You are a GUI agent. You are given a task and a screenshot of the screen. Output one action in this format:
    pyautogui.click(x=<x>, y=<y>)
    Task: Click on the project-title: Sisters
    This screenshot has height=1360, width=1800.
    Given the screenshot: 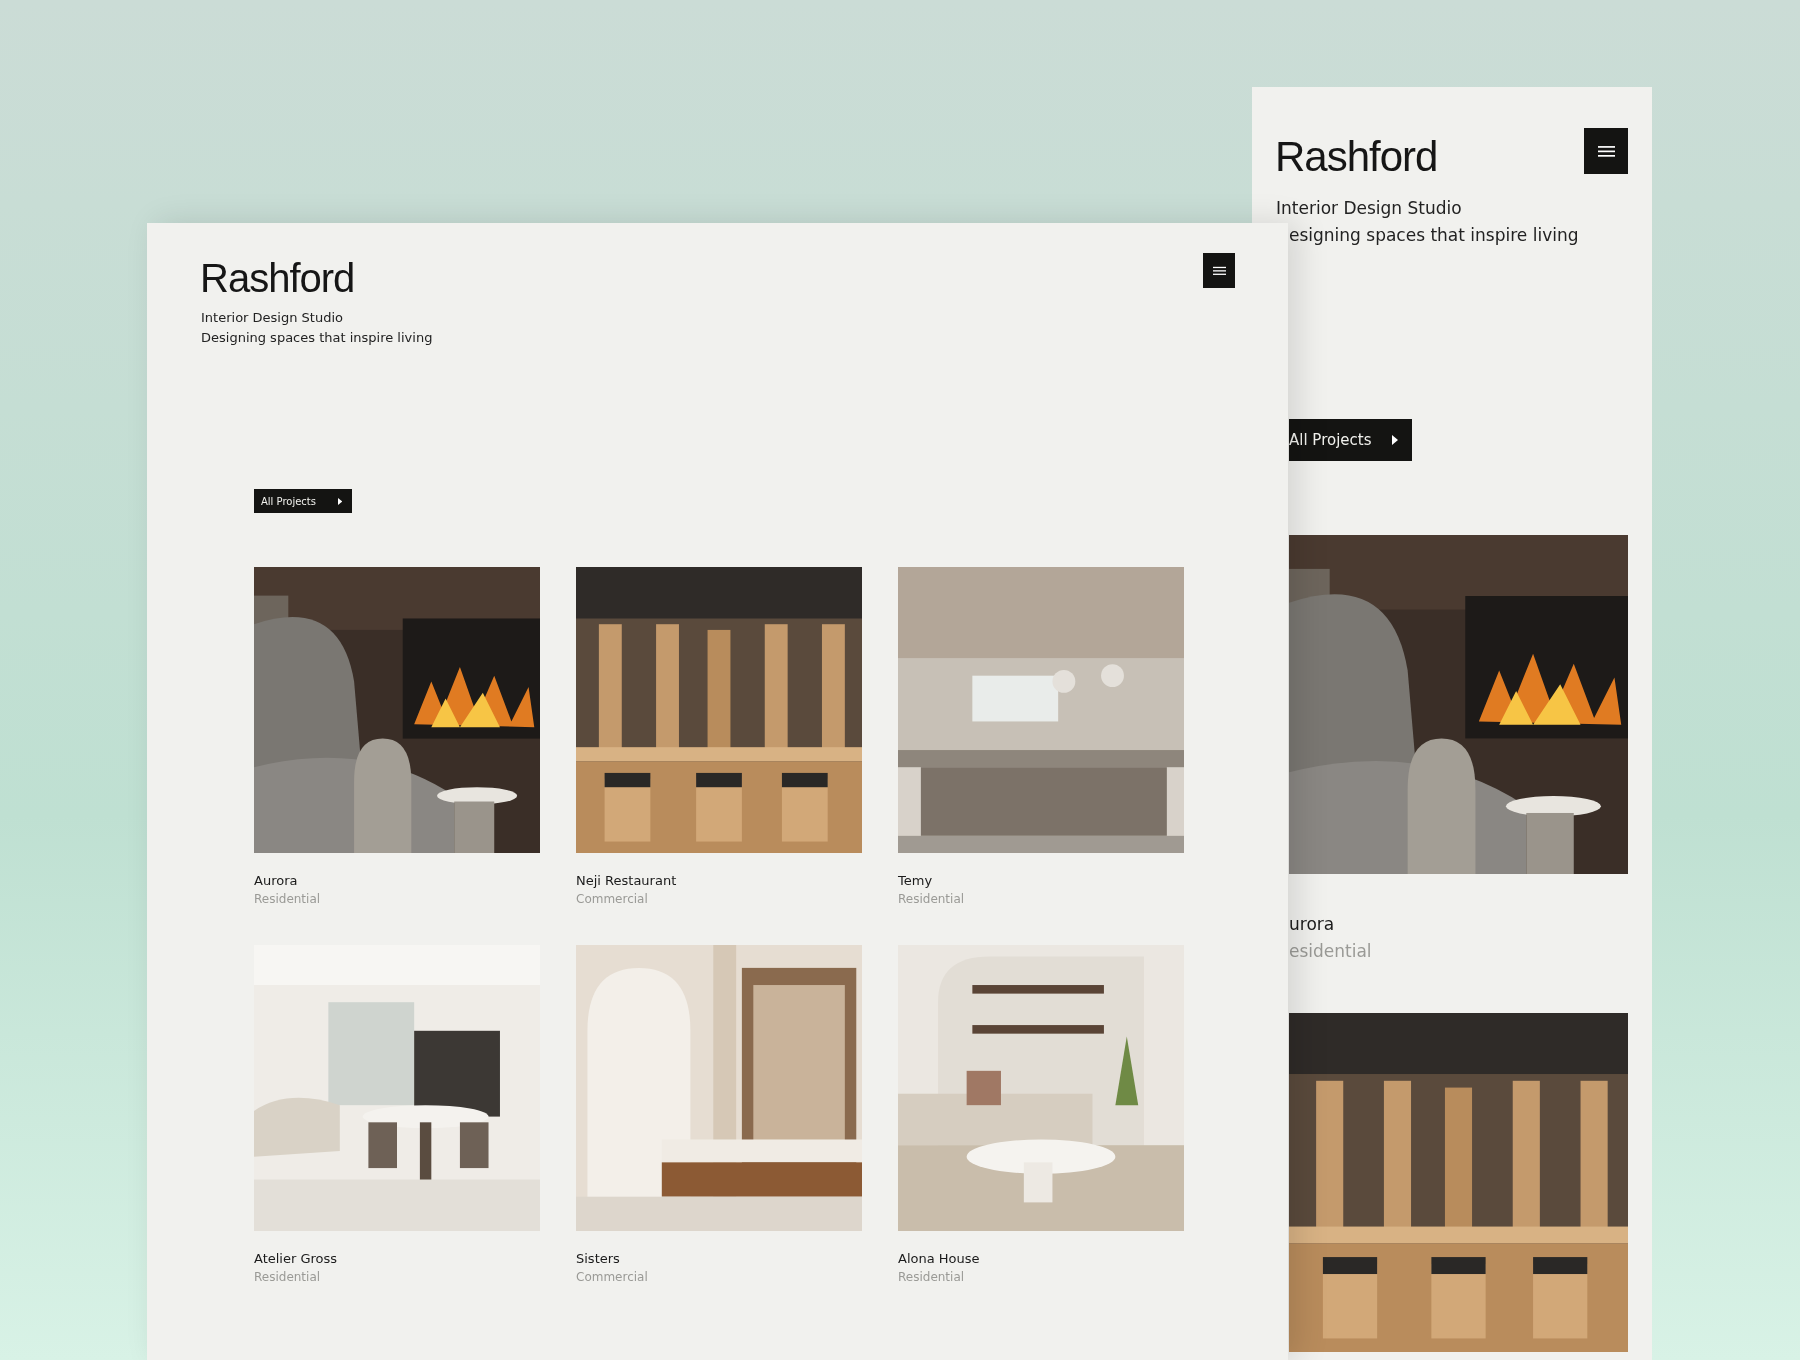 What is the action you would take?
    pyautogui.click(x=719, y=1258)
    